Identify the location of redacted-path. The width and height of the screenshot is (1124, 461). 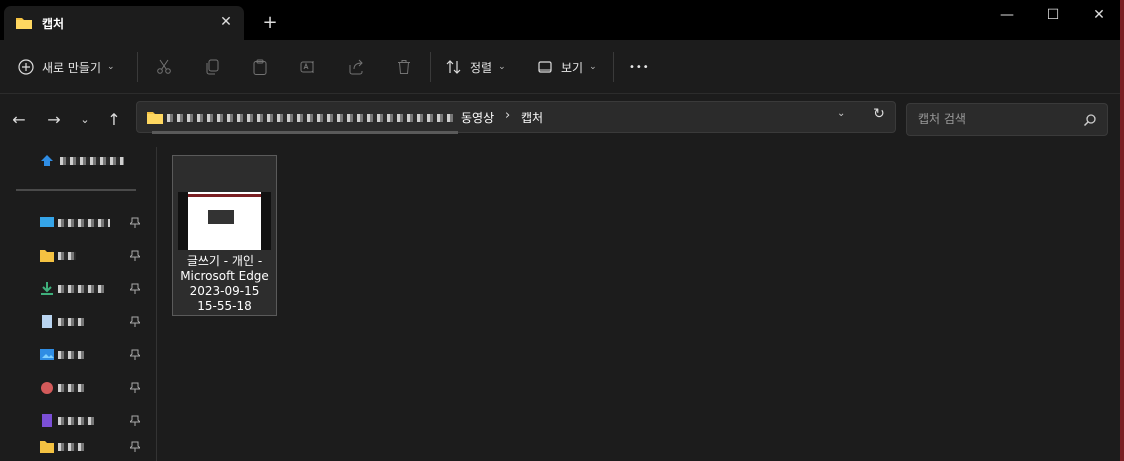
(312, 118).